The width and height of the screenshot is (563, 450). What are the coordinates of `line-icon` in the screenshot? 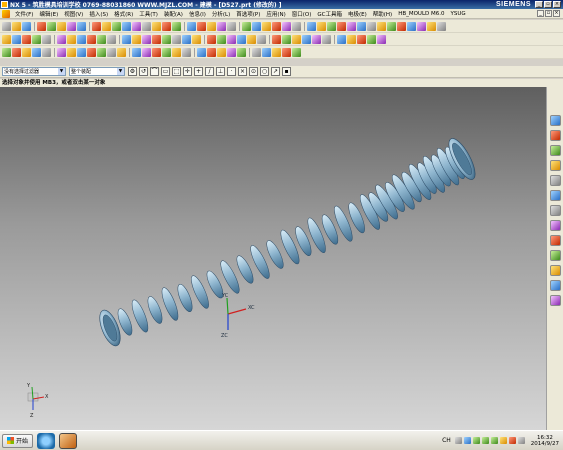 It's located at (61, 39).